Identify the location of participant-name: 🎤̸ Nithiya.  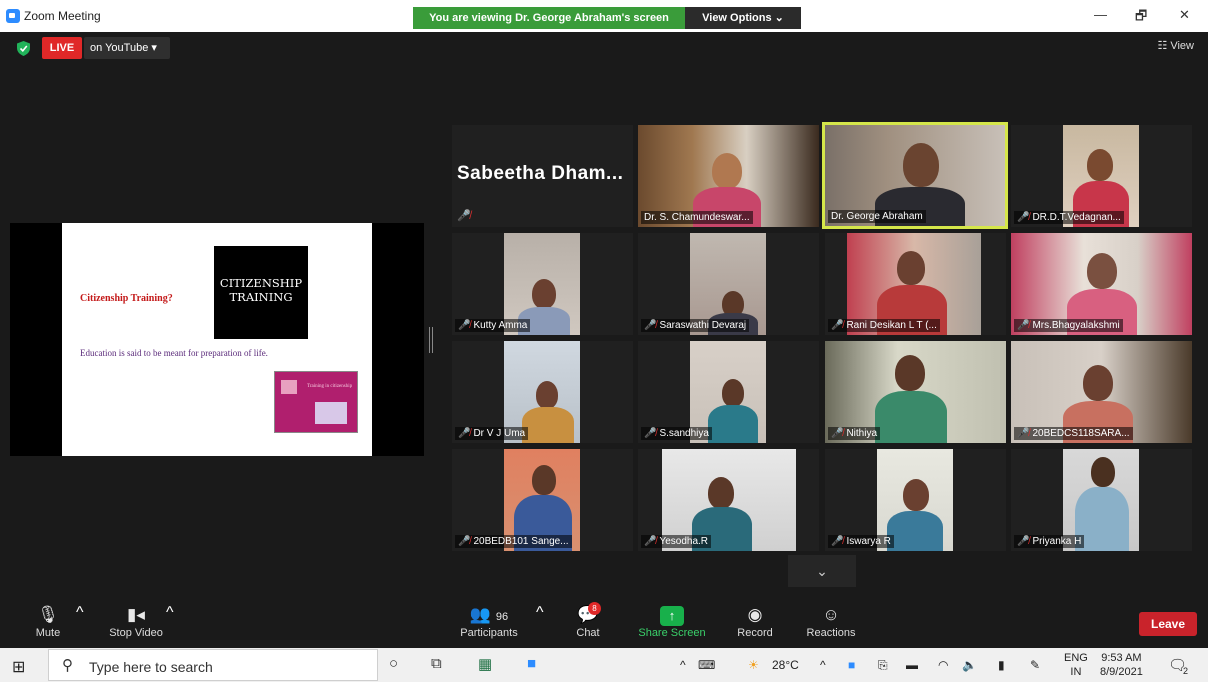
(854, 433).